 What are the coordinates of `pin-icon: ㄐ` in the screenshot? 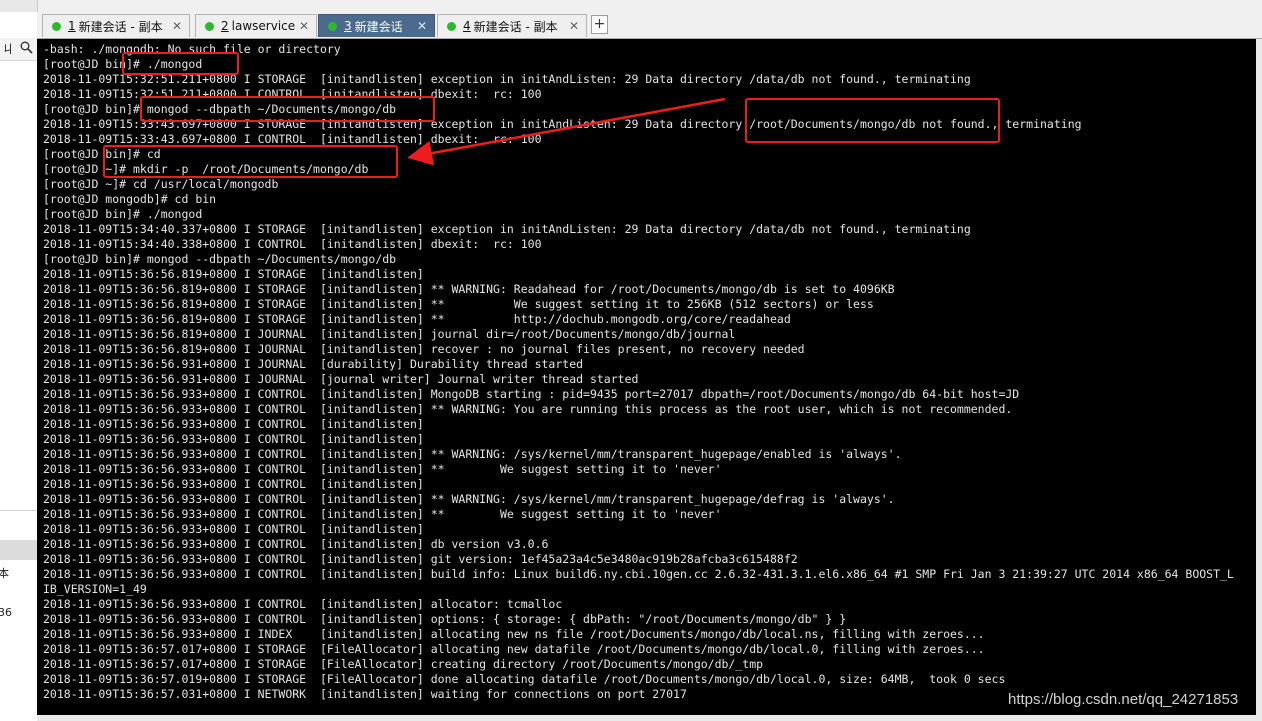 It's located at (8, 48).